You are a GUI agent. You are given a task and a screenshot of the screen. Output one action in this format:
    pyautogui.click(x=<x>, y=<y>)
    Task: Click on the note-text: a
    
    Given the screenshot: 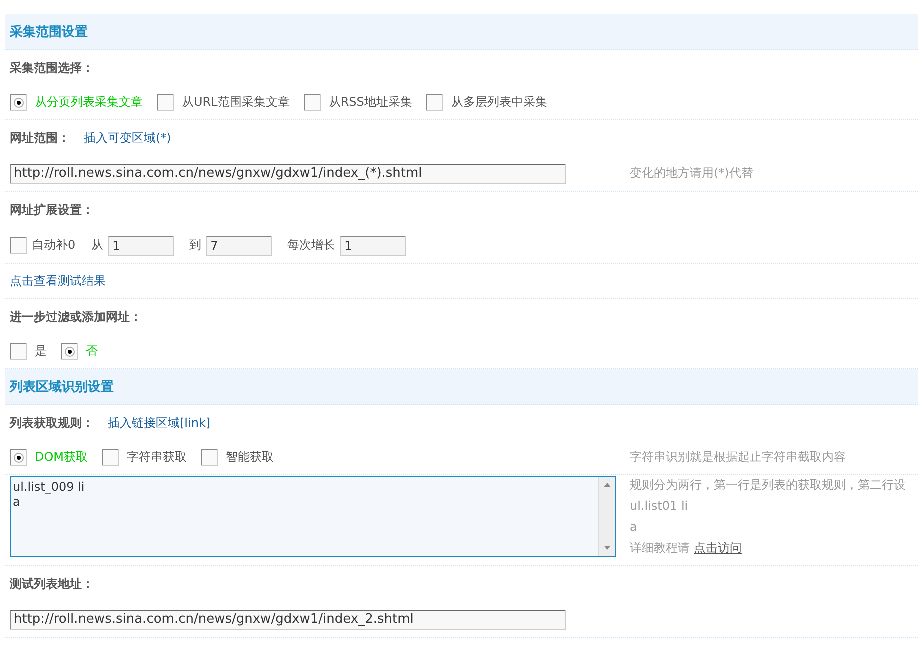 What is the action you would take?
    pyautogui.click(x=634, y=527)
    